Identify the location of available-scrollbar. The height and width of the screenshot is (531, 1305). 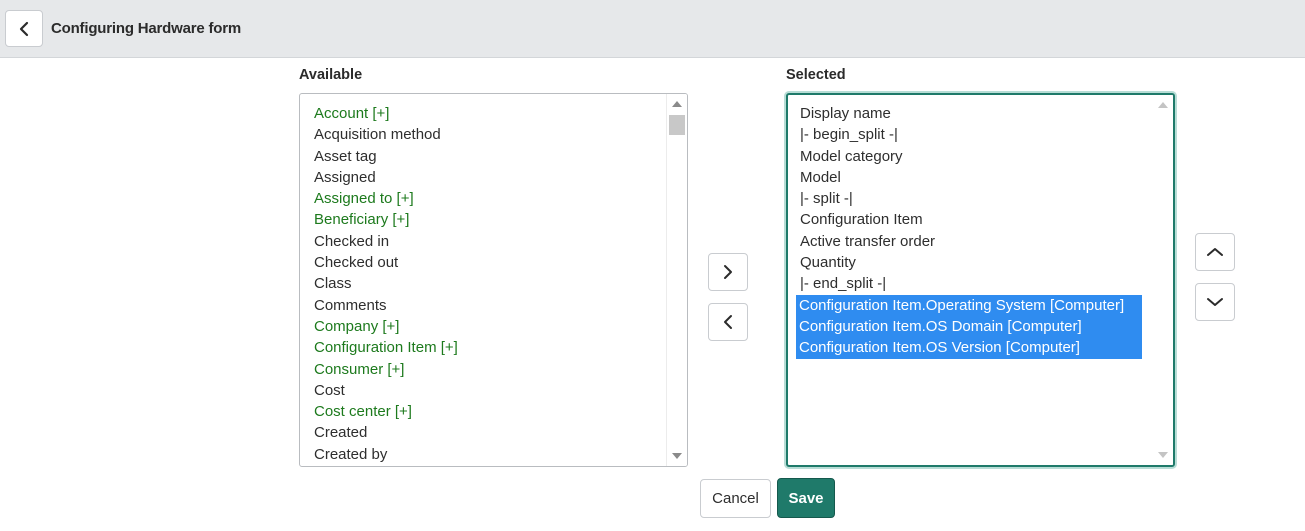
(676, 280).